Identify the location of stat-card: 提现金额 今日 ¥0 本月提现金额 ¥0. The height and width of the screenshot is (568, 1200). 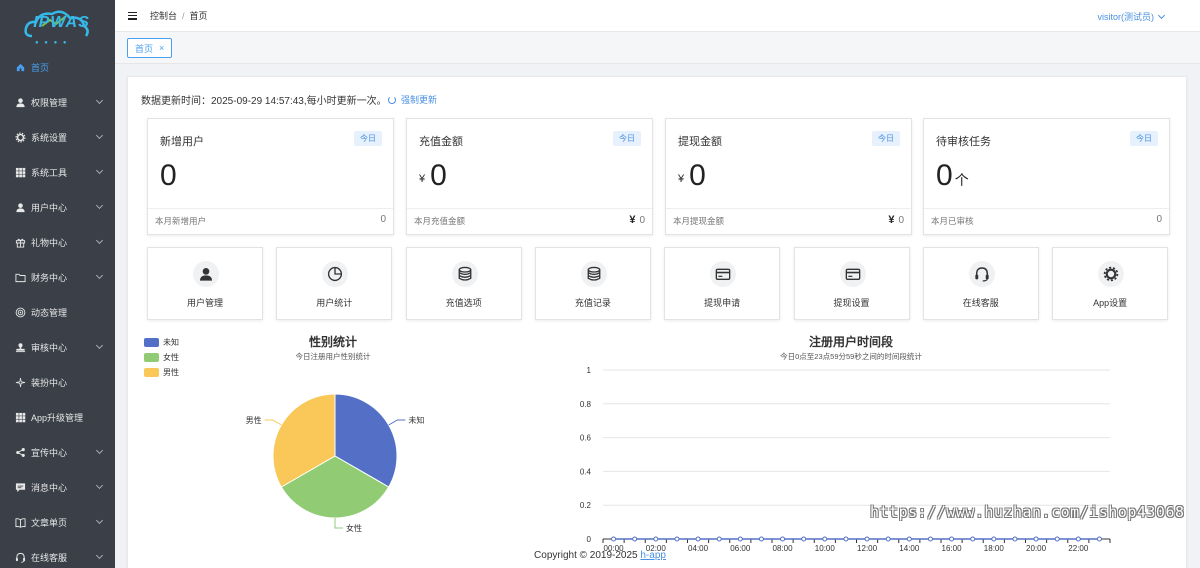
(788, 176).